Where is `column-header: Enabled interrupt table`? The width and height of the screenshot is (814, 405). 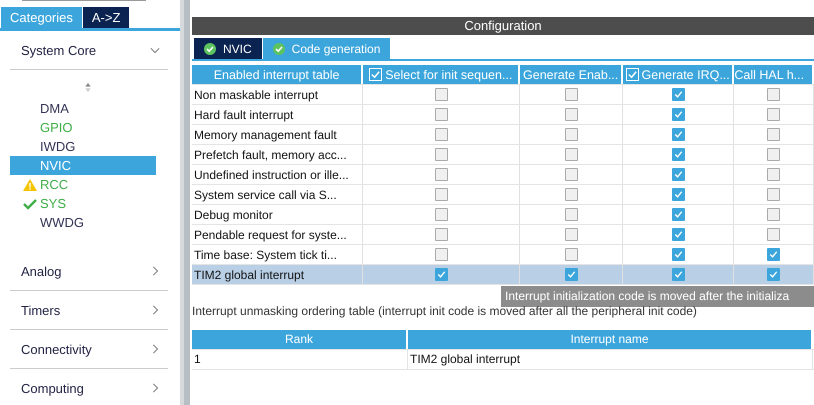 column-header: Enabled interrupt table is located at coordinates (278, 74).